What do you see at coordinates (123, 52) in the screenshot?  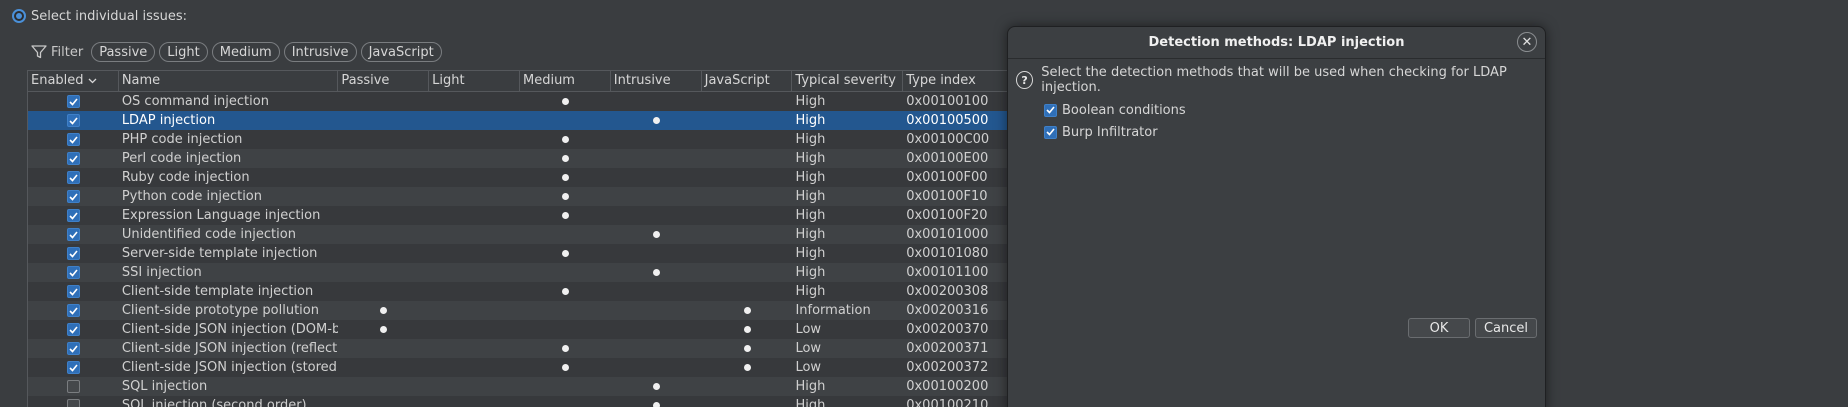 I see `filter-chip-passive: Passive` at bounding box center [123, 52].